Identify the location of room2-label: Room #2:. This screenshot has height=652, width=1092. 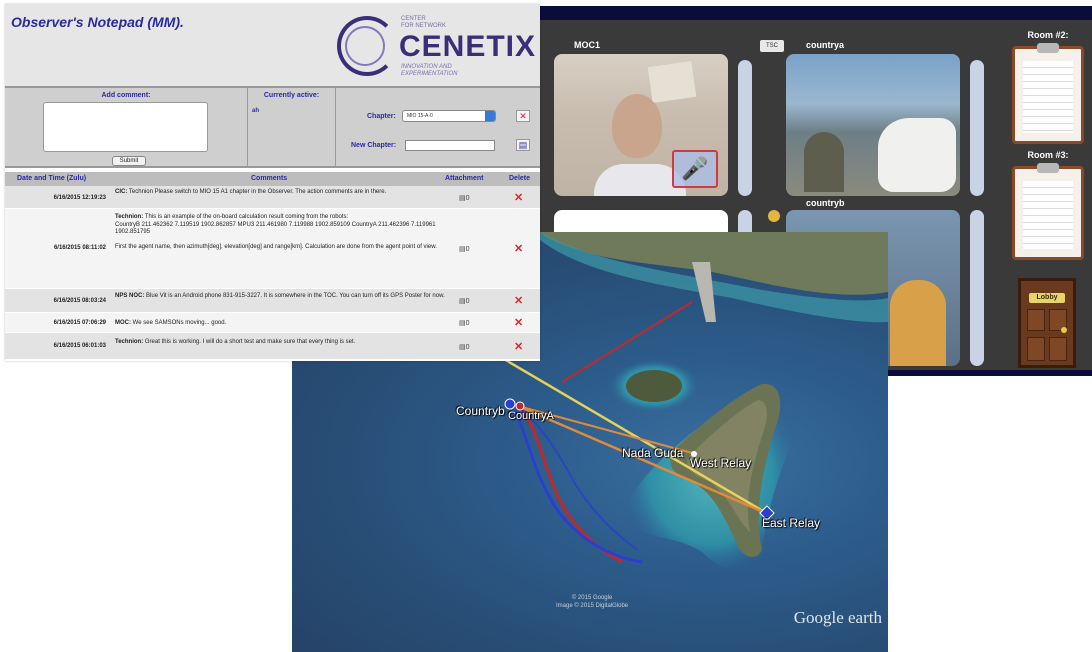
(1048, 35).